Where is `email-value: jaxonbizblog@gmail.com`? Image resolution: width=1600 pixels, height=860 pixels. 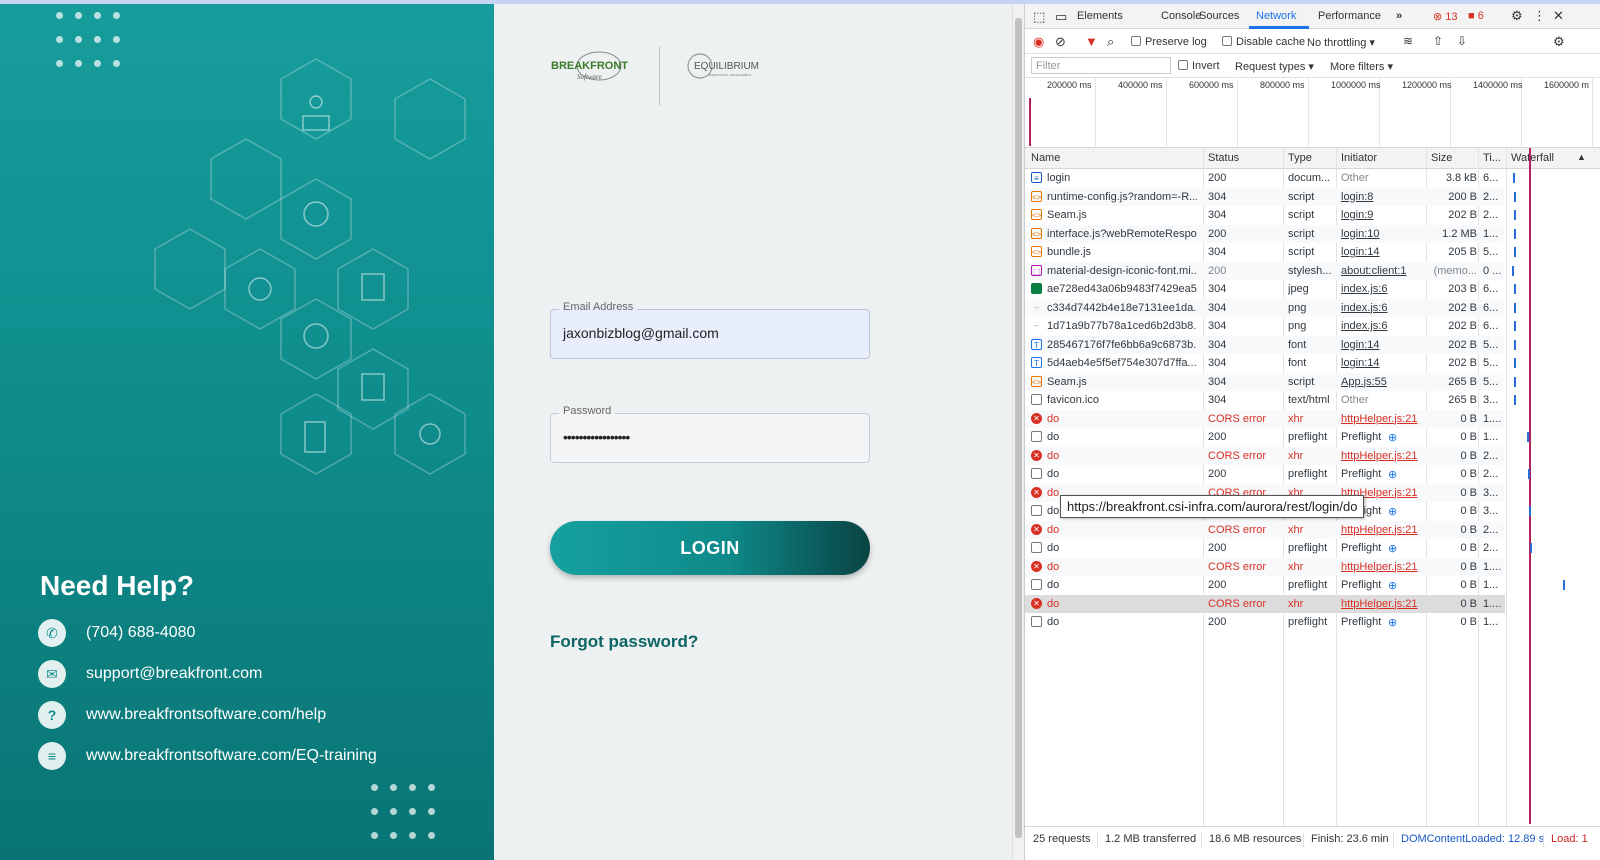 email-value: jaxonbizblog@gmail.com is located at coordinates (641, 333).